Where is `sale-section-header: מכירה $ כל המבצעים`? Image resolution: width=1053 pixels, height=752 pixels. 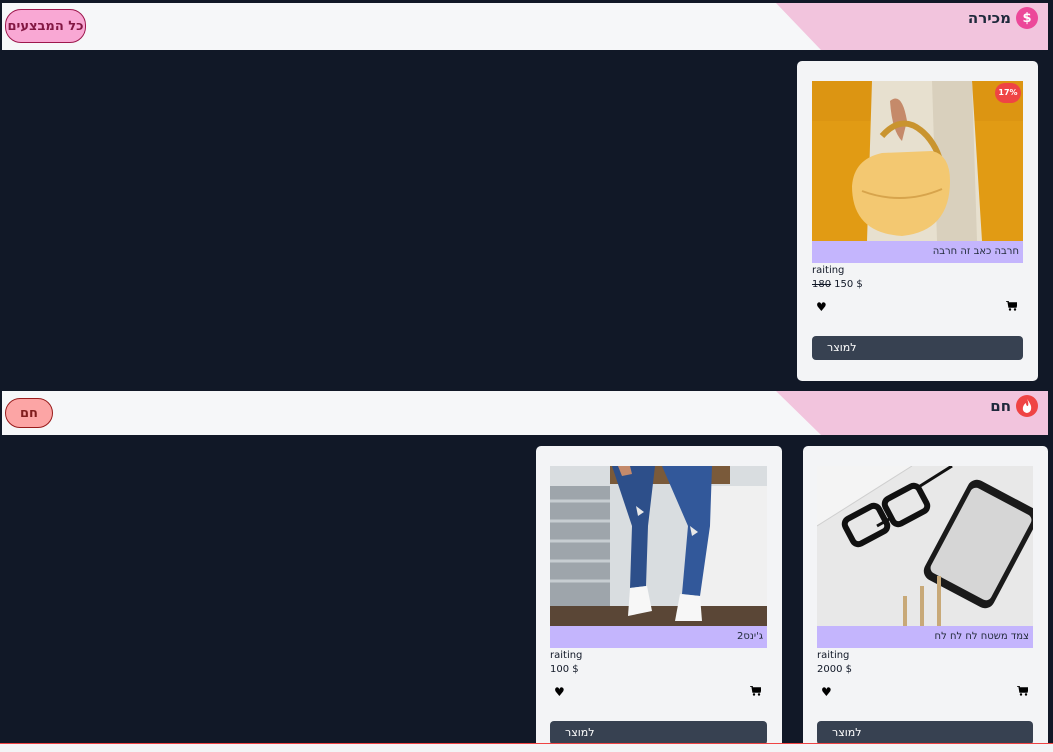
sale-section-header: מכירה $ כל המבצעים is located at coordinates (525, 26).